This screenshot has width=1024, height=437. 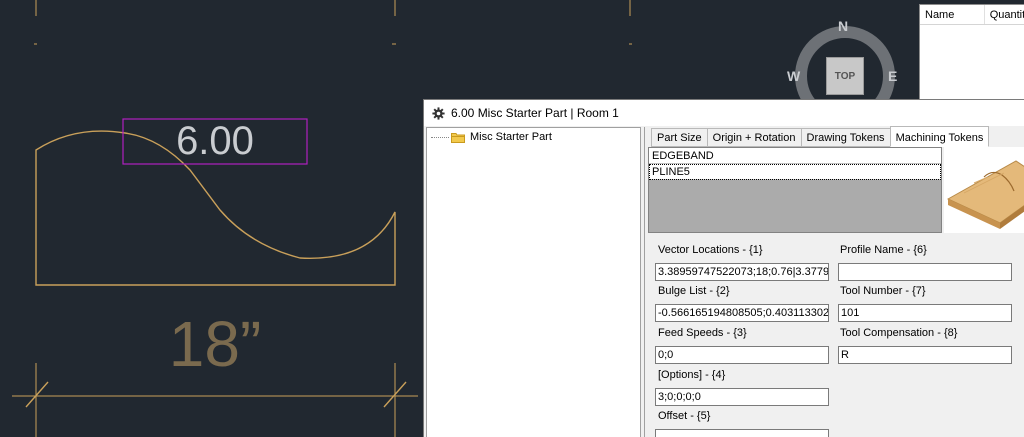 What do you see at coordinates (742, 313) in the screenshot?
I see `bulge-list-field: -0.566165194808505;0.403113302970` at bounding box center [742, 313].